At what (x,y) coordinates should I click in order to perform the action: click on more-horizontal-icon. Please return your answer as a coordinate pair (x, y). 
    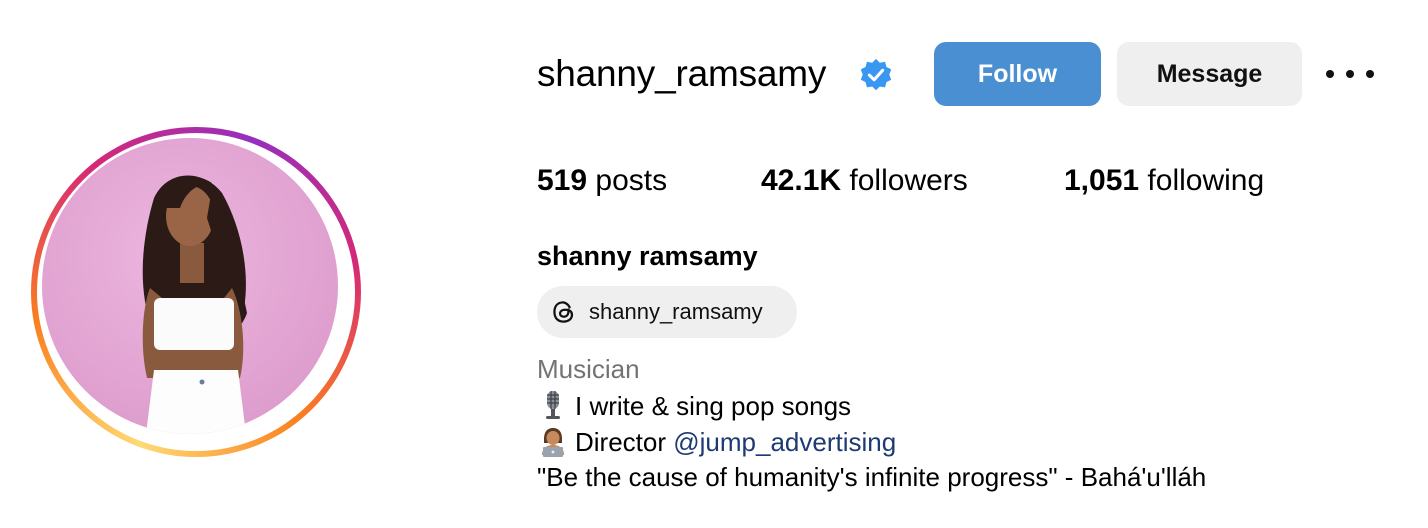
    Looking at the image, I should click on (1350, 74).